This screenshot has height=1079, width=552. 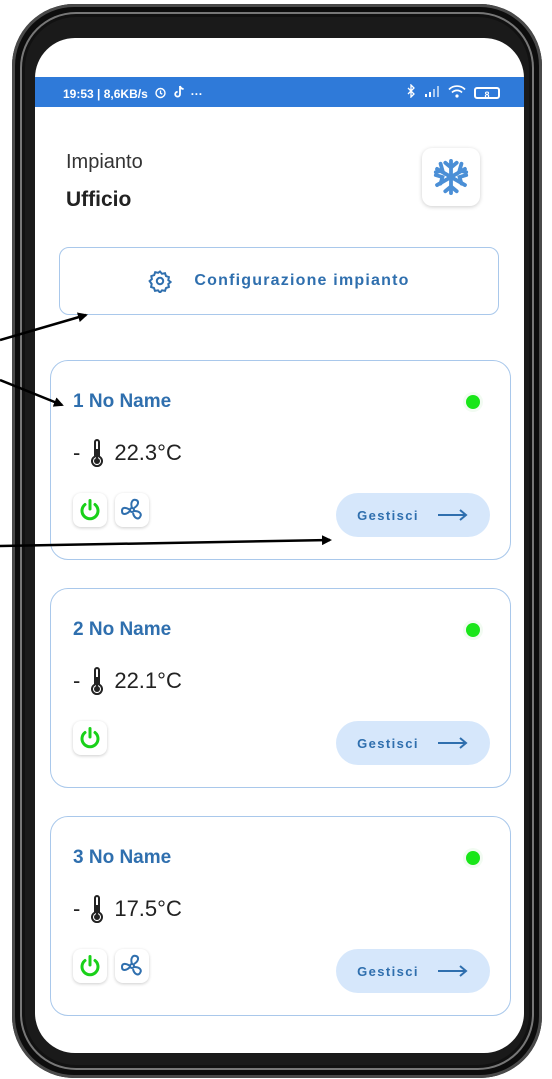 I want to click on page-label: Impianto, so click(x=104, y=162).